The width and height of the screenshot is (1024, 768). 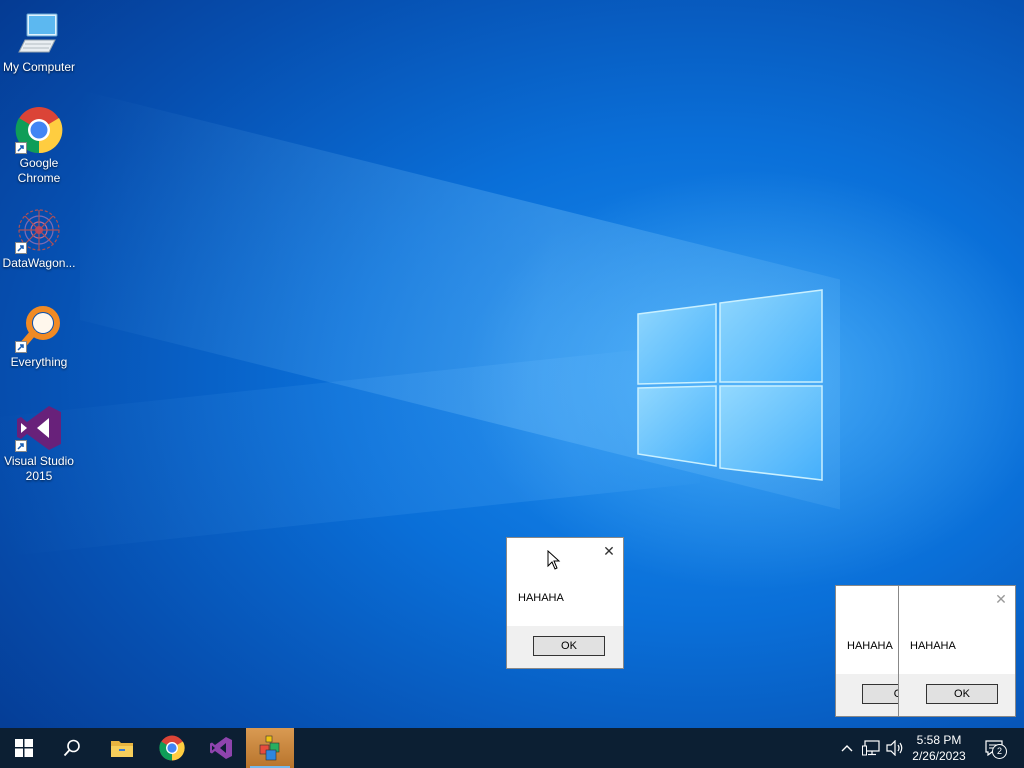 What do you see at coordinates (939, 756) in the screenshot?
I see `clock-date: 2/26/2023` at bounding box center [939, 756].